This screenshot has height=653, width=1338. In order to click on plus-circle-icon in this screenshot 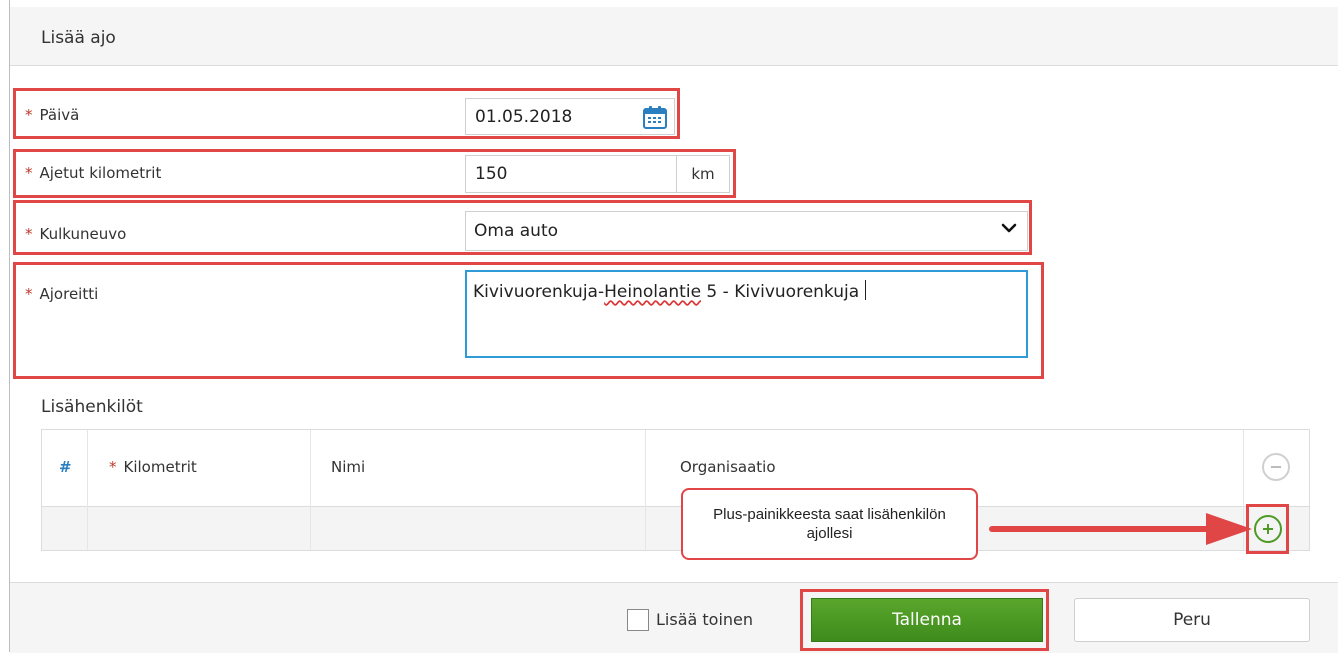, I will do `click(1268, 529)`.